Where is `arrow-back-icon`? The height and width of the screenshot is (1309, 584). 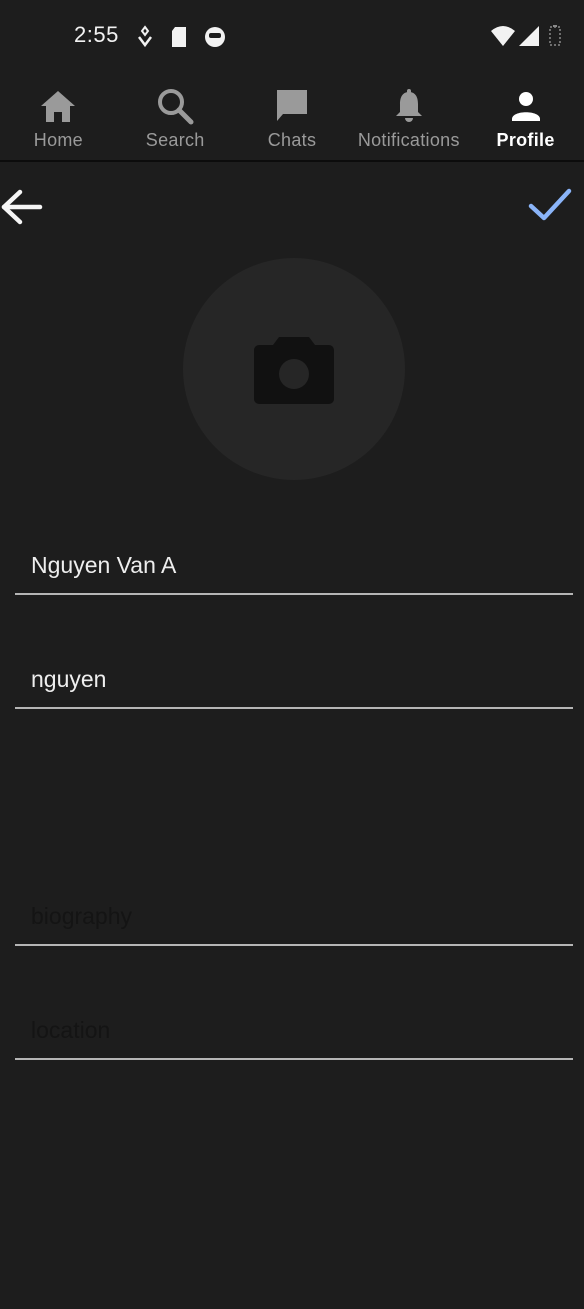 arrow-back-icon is located at coordinates (22, 207).